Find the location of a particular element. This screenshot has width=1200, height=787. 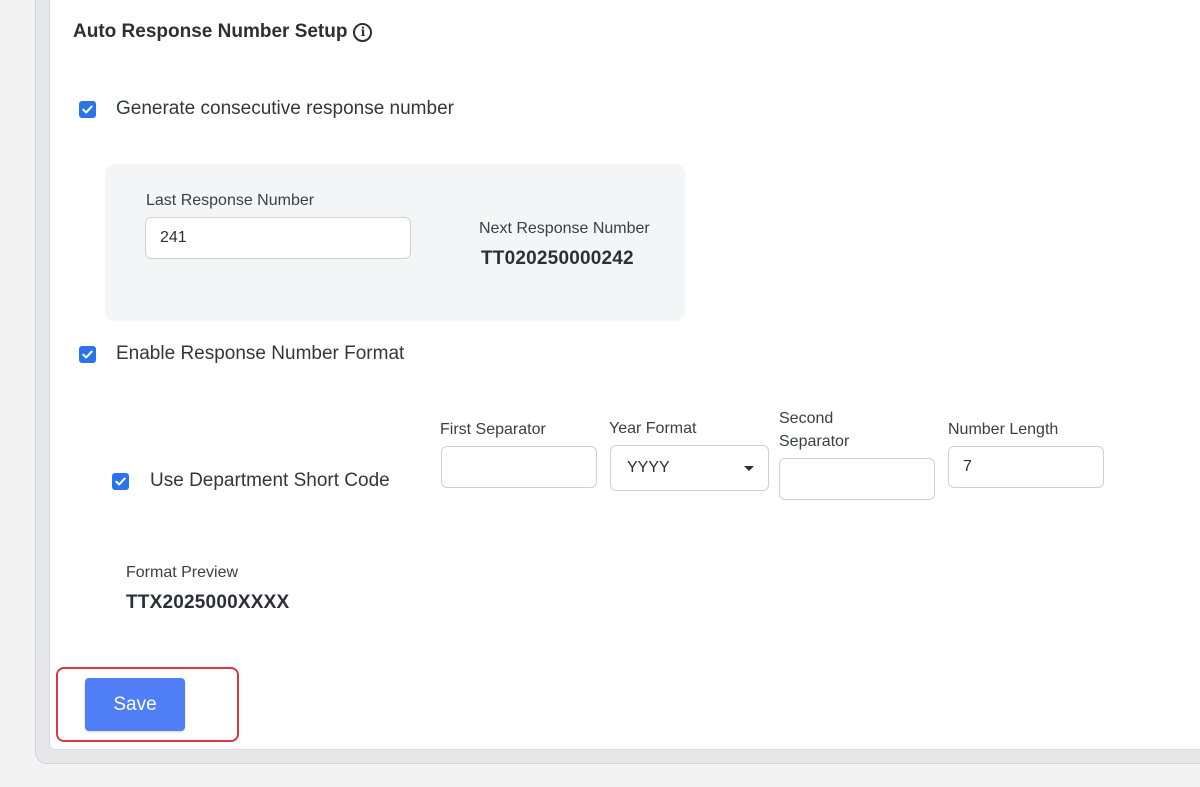

department-code-checkbox is located at coordinates (120, 481).